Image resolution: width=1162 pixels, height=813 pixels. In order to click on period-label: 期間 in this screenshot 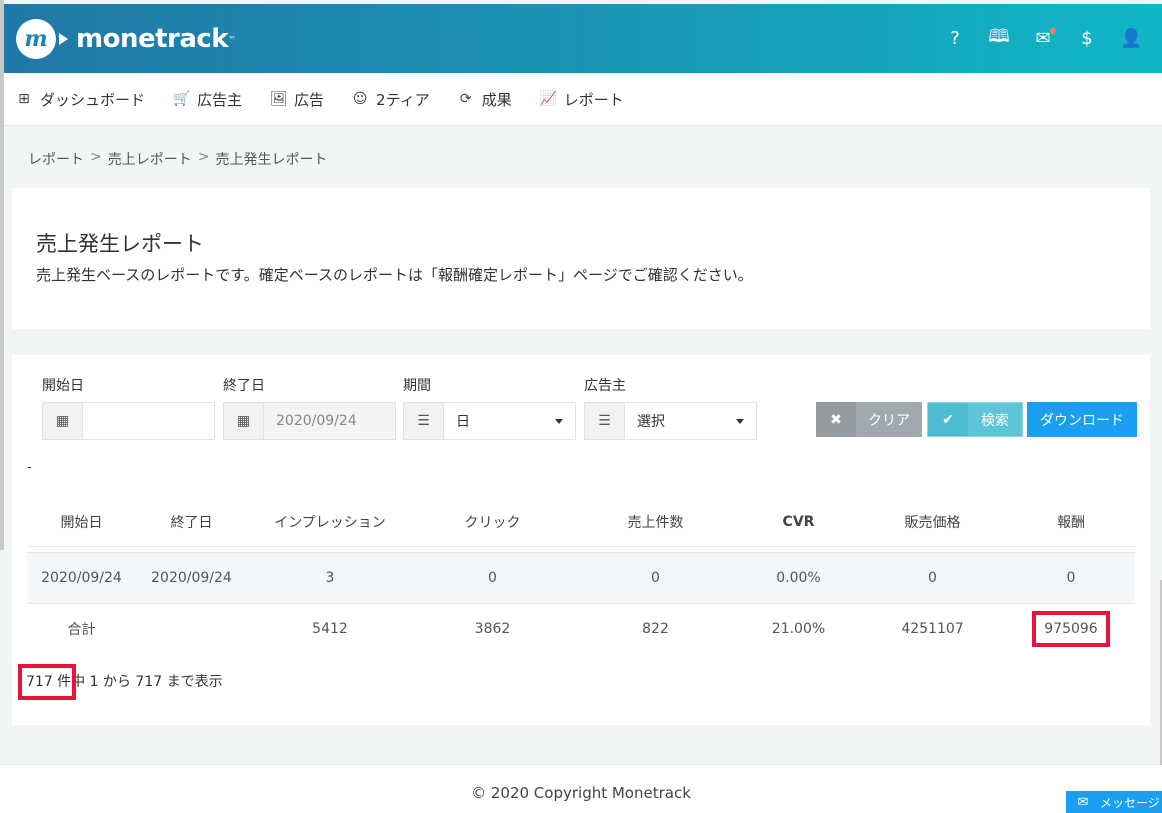, I will do `click(417, 386)`.